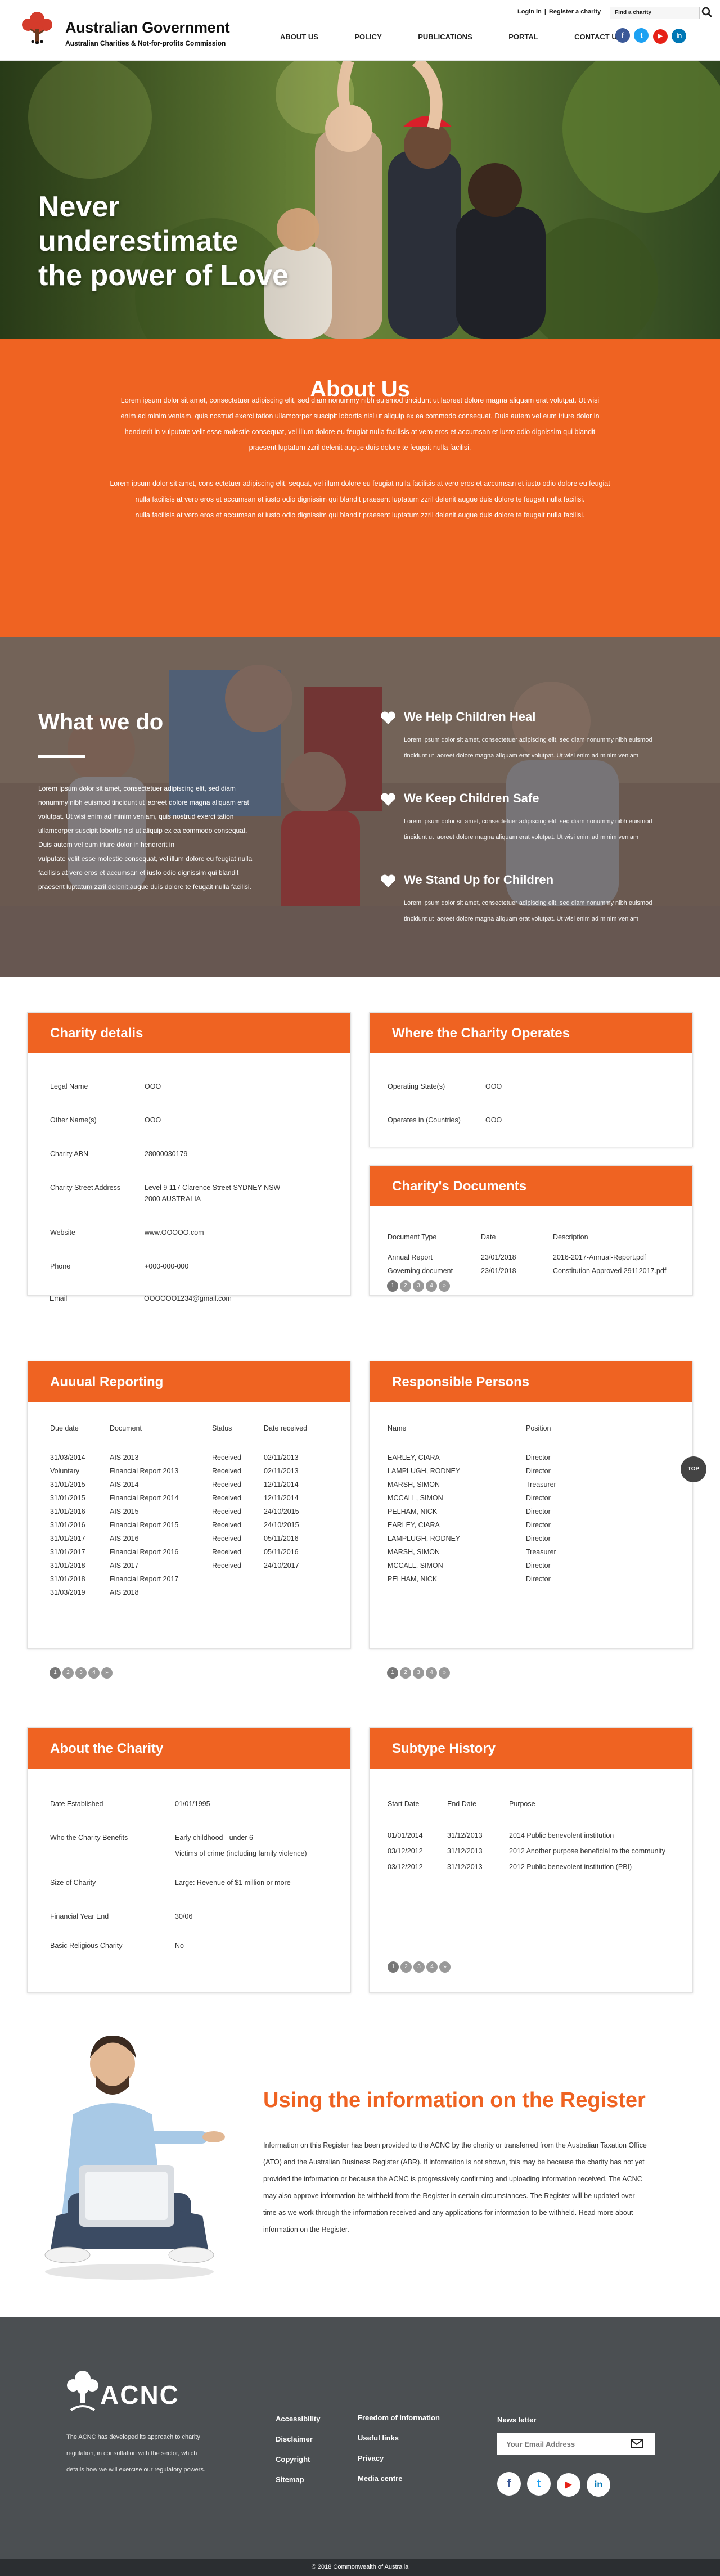 The height and width of the screenshot is (2576, 720). Describe the element at coordinates (188, 1298) in the screenshot. I see `email-link: OOOOOO1234@gmail.com` at that location.